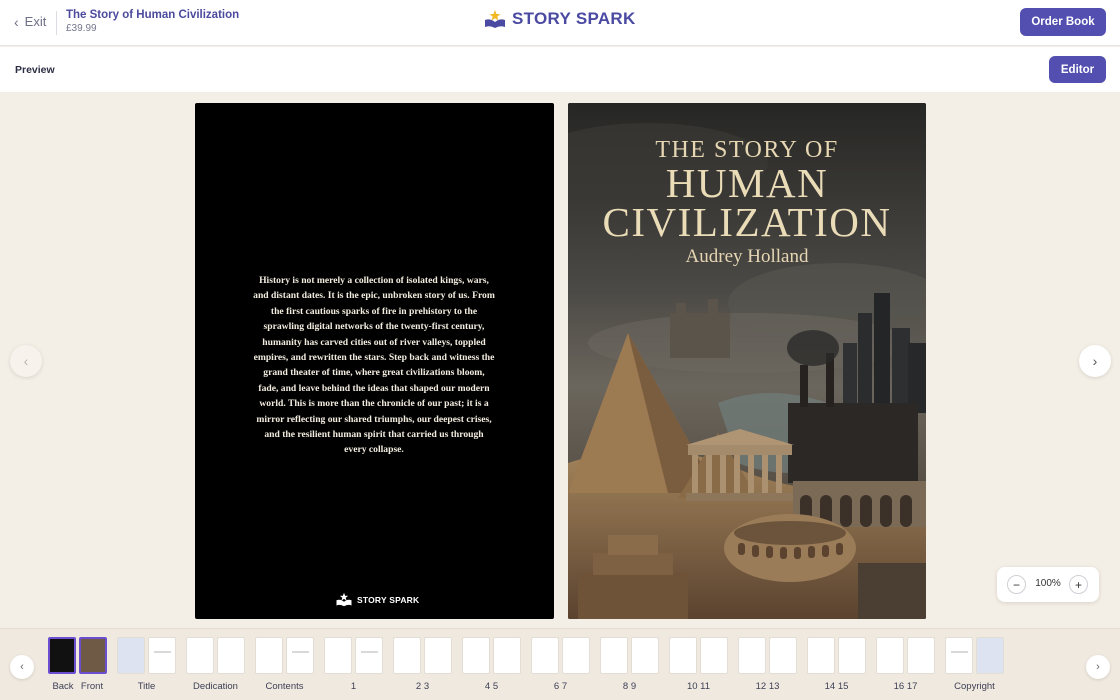  Describe the element at coordinates (905, 686) in the screenshot. I see `thumbnail-label: 16 17` at that location.